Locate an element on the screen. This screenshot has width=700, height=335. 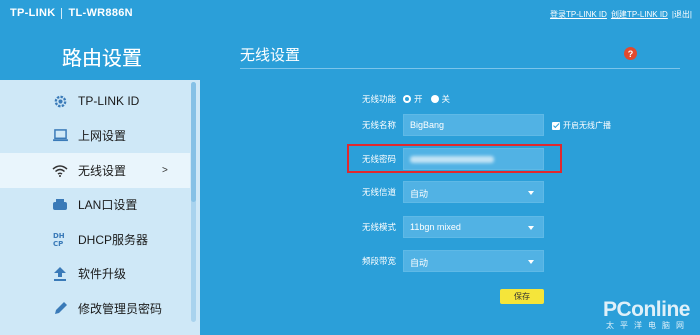
brand-logo: TP-LINK TL-WR886N is located at coordinates (71, 13).